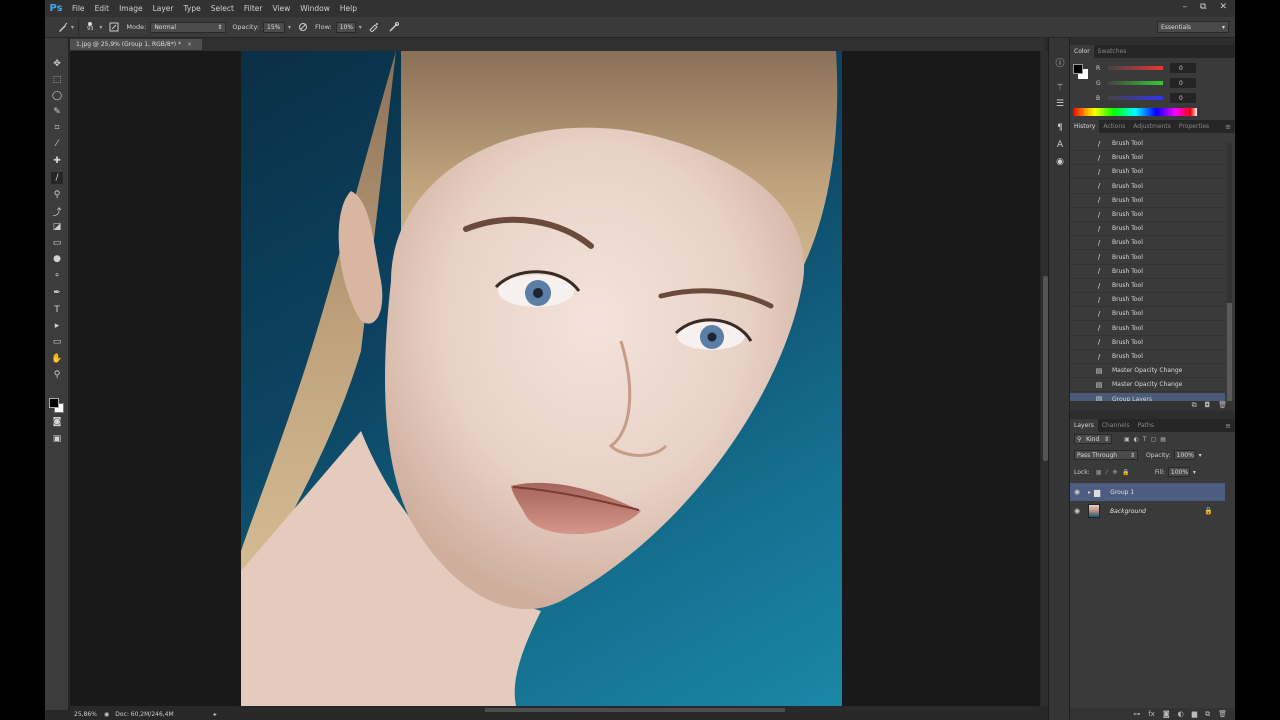  What do you see at coordinates (1208, 406) in the screenshot?
I see `camera-icon: ◘` at bounding box center [1208, 406].